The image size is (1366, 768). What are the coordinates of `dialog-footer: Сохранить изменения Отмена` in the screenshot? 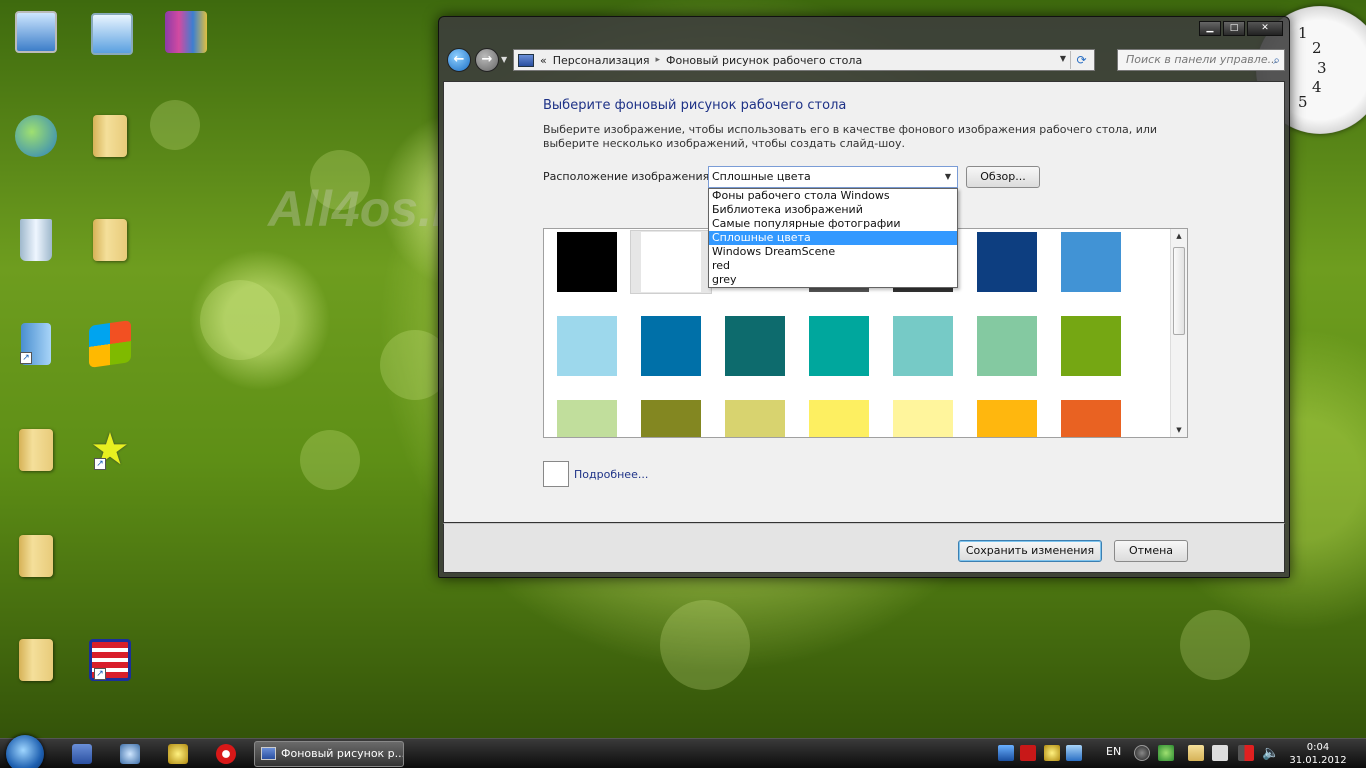 It's located at (864, 548).